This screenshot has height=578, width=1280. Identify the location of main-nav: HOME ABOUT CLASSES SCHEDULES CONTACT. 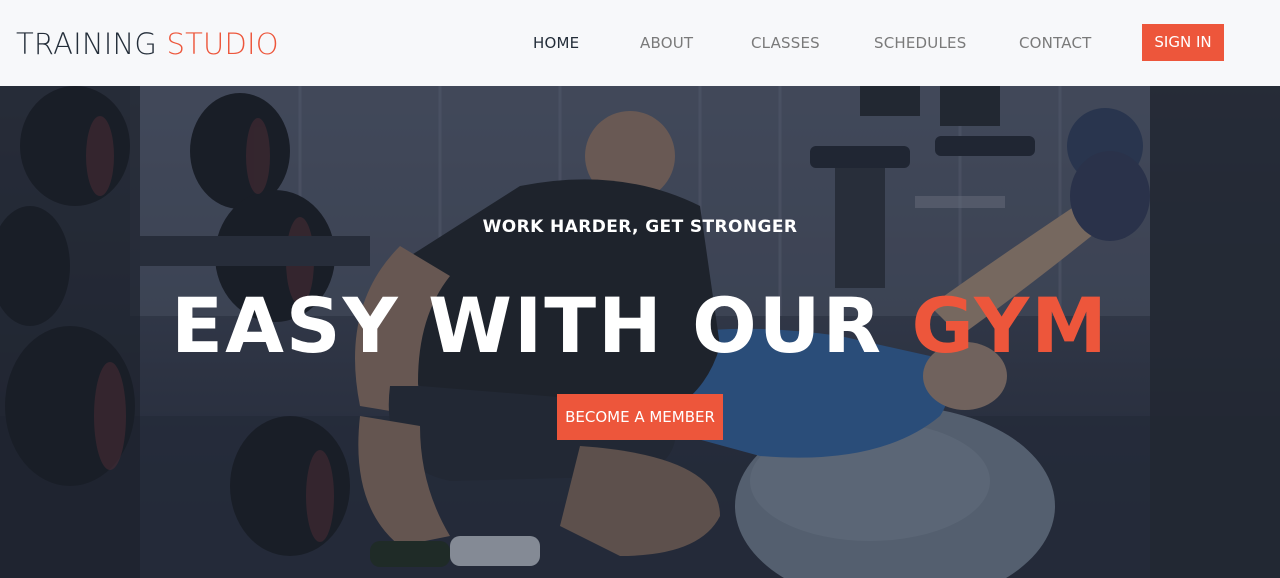
(640, 43).